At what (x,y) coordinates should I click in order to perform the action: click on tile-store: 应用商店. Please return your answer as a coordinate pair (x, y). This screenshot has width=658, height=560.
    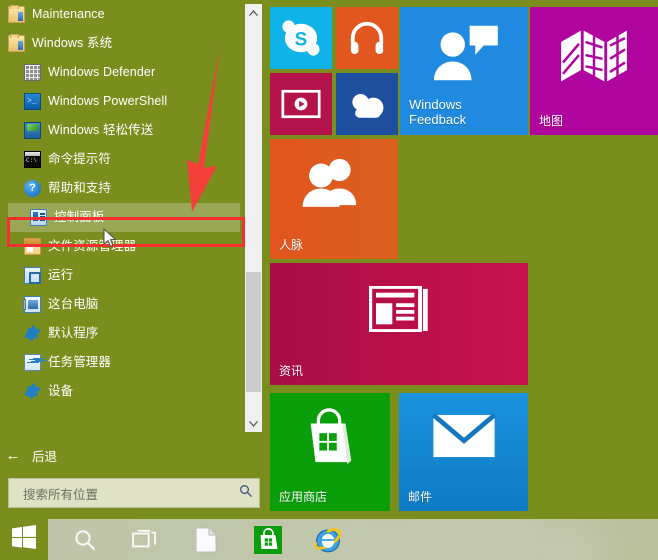
    Looking at the image, I should click on (330, 452).